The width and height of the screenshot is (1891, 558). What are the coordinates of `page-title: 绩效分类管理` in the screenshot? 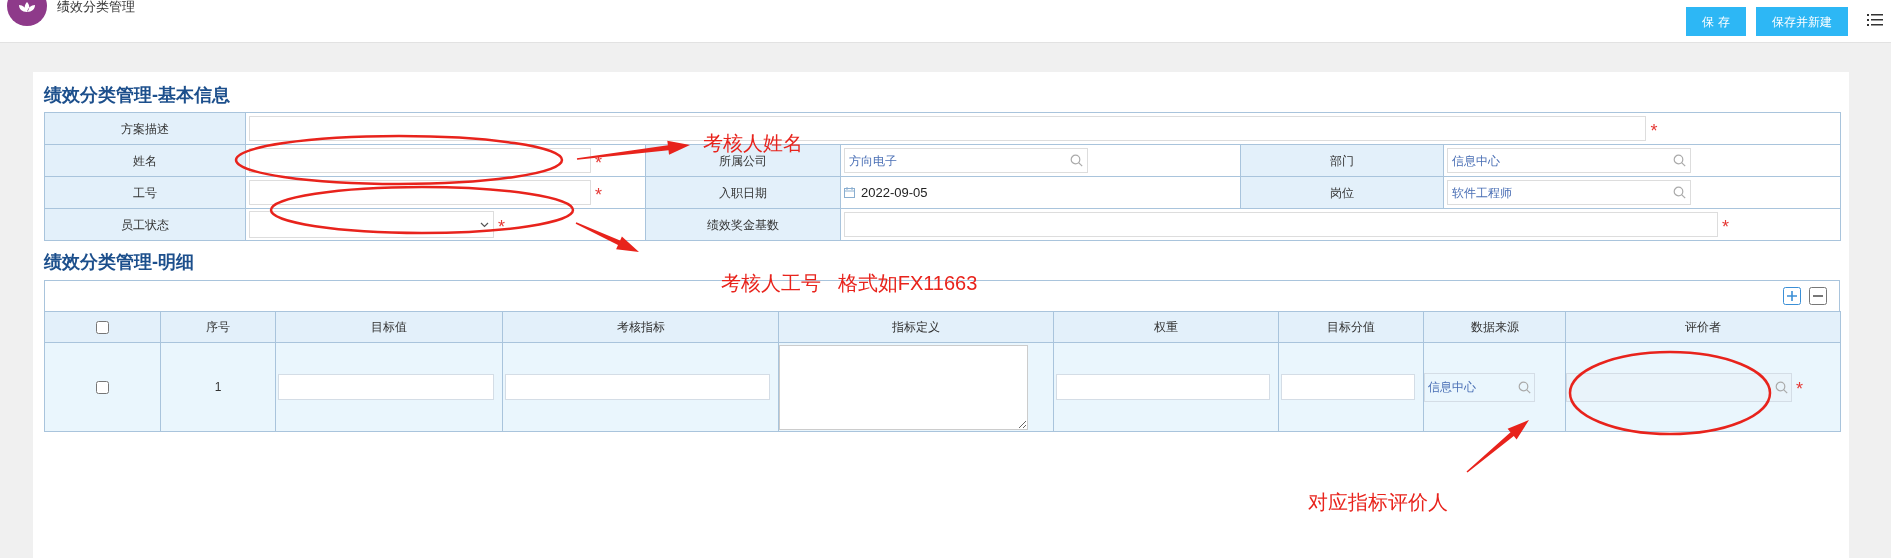 It's located at (96, 7).